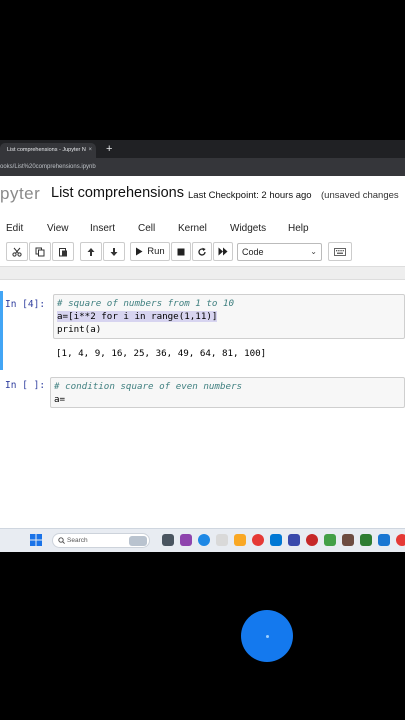 The height and width of the screenshot is (720, 405). I want to click on copy-icon, so click(40, 251).